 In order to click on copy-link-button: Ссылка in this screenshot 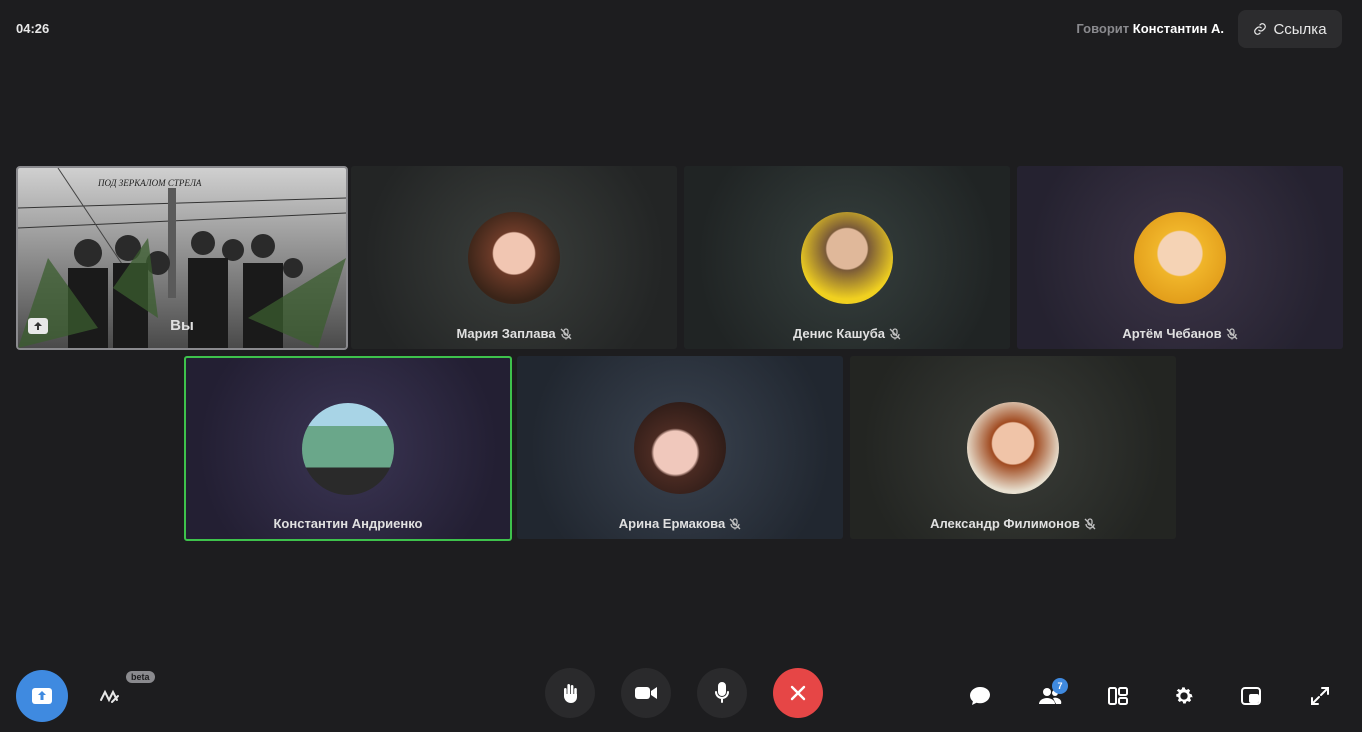, I will do `click(1290, 29)`.